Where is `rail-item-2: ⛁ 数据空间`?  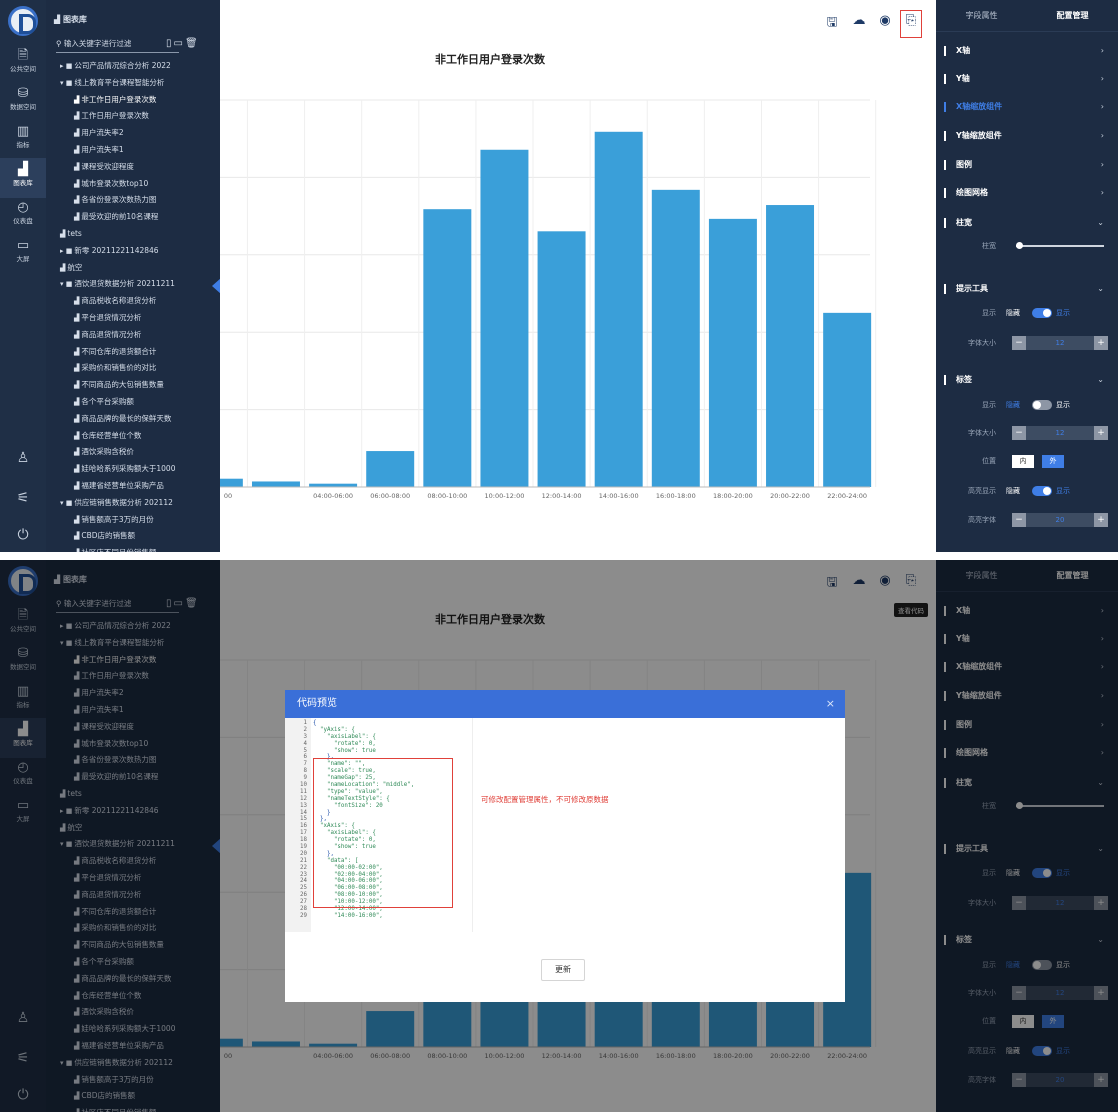 rail-item-2: ⛁ 数据空间 is located at coordinates (23, 102).